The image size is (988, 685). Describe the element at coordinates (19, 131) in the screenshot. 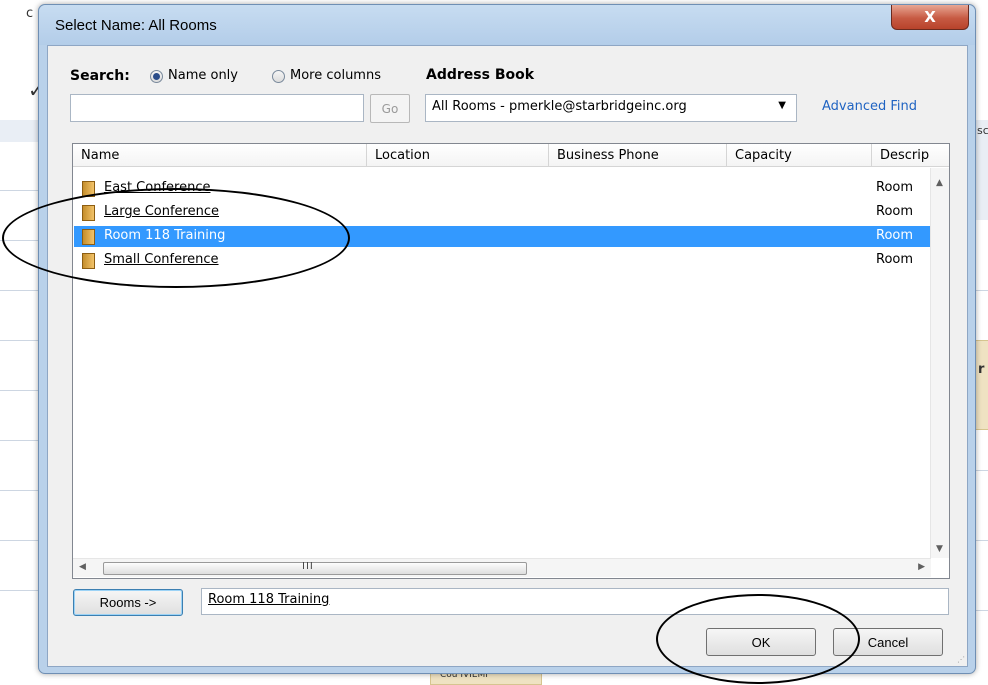

I see `bg-ribbon-left` at that location.